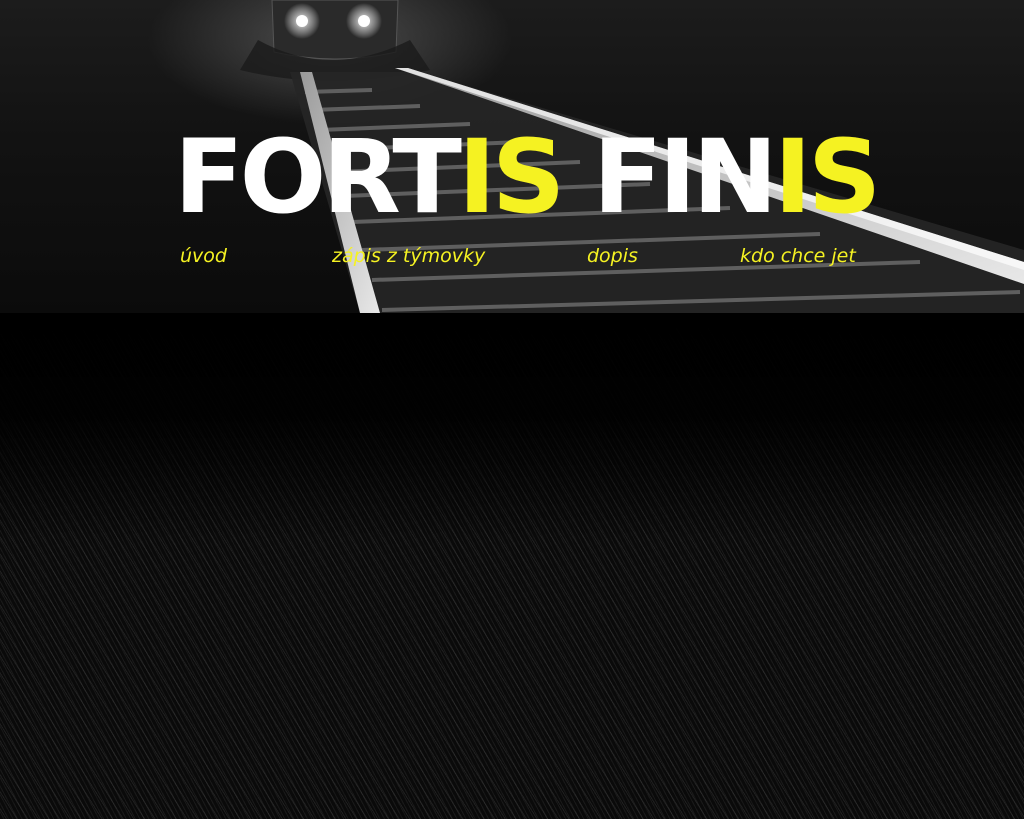  I want to click on site-title: FORTIS FINIS, so click(527, 178).